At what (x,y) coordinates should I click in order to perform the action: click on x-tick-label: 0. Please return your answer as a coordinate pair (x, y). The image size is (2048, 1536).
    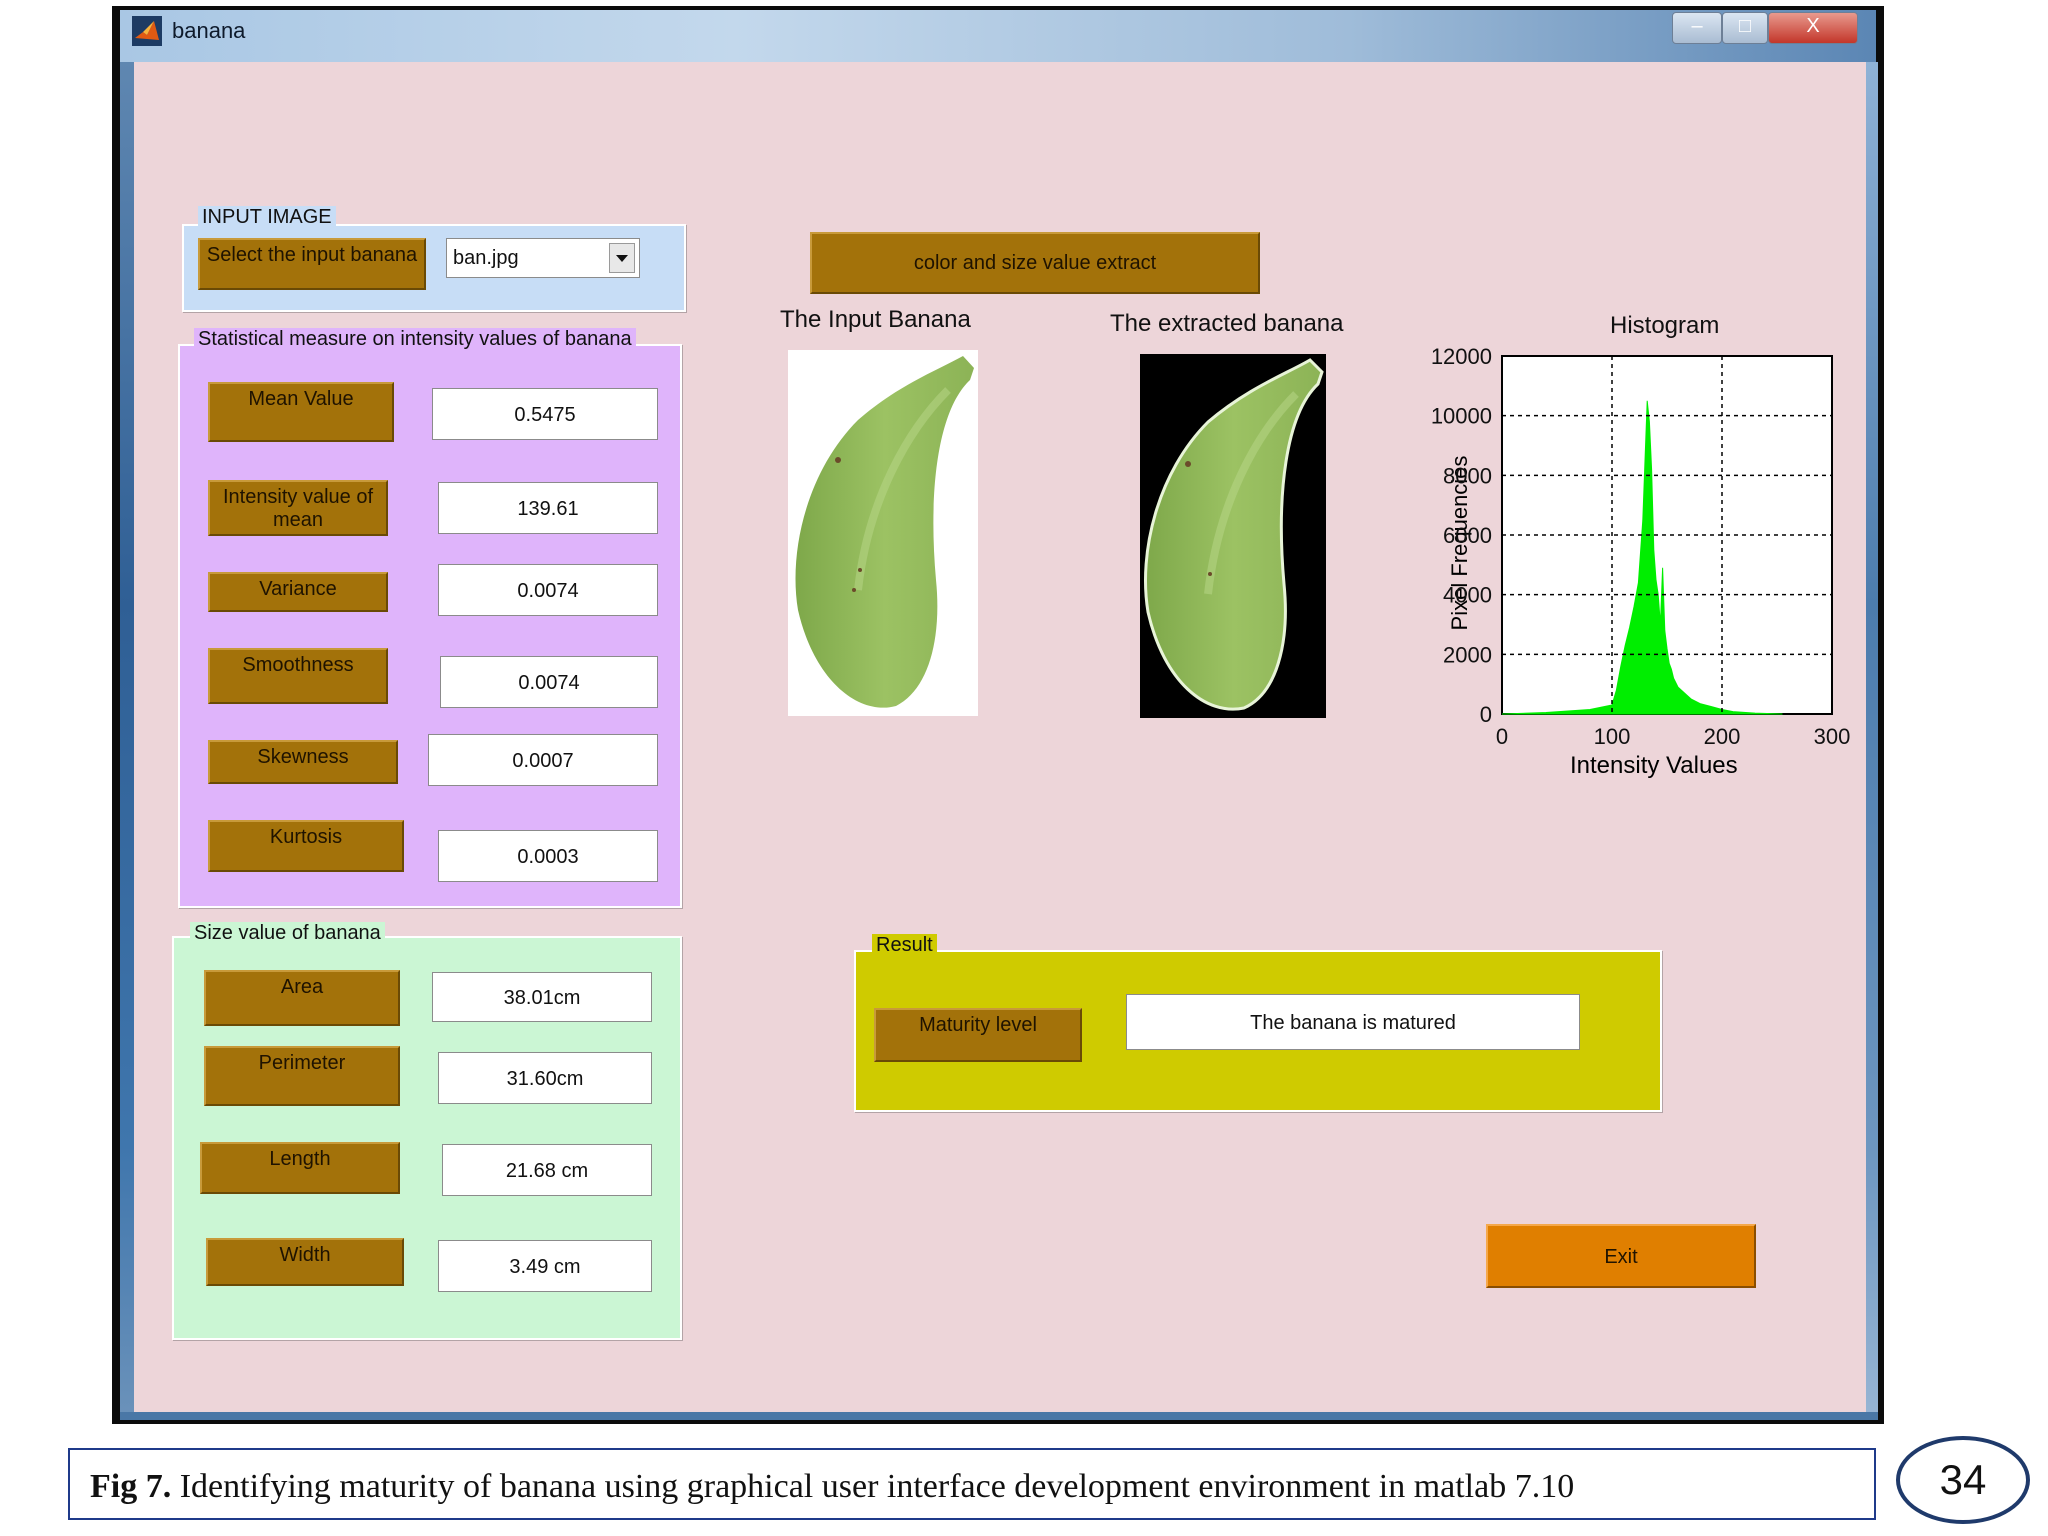
    Looking at the image, I should click on (1502, 736).